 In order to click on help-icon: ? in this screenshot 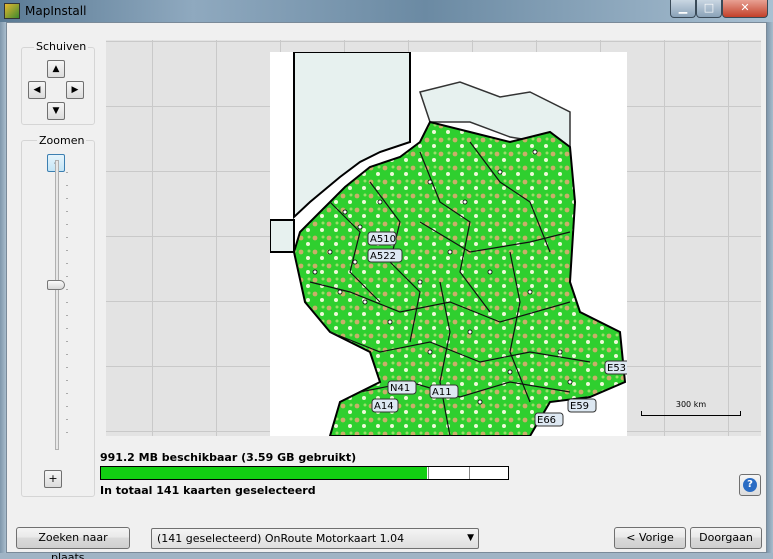, I will do `click(750, 485)`.